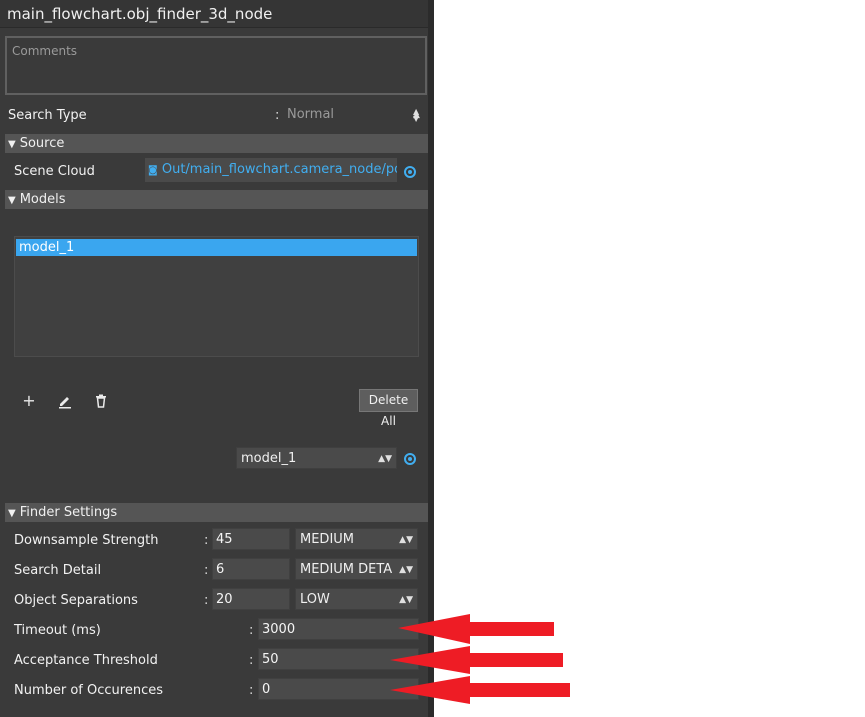 The image size is (865, 717). I want to click on pencil-icon-svg, so click(65, 403).